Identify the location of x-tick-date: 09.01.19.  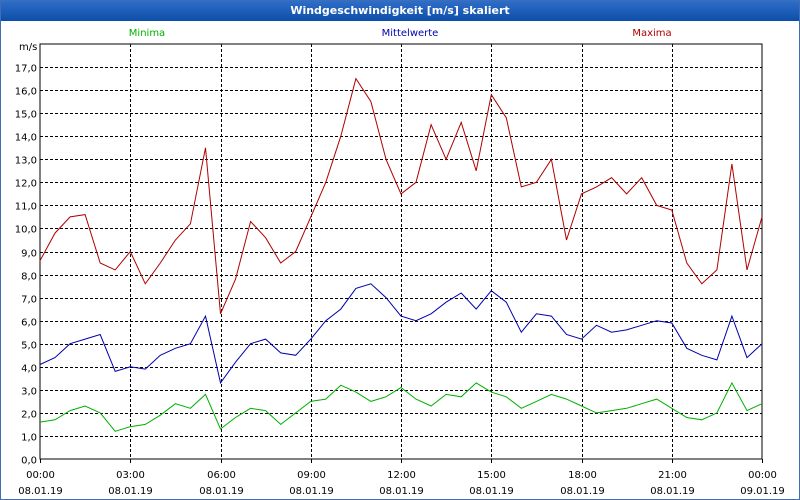
(762, 491).